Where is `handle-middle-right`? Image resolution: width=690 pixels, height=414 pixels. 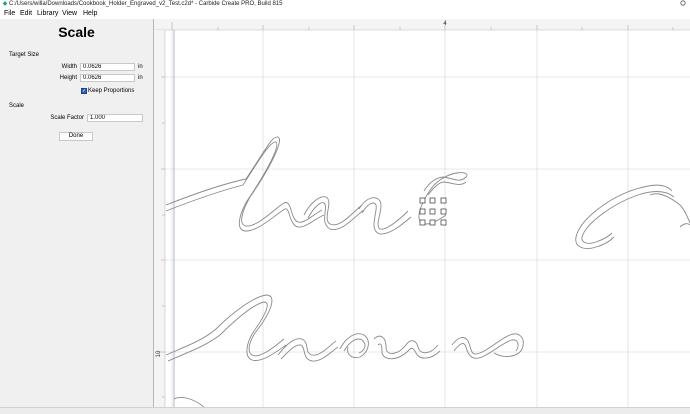 handle-middle-right is located at coordinates (443, 211).